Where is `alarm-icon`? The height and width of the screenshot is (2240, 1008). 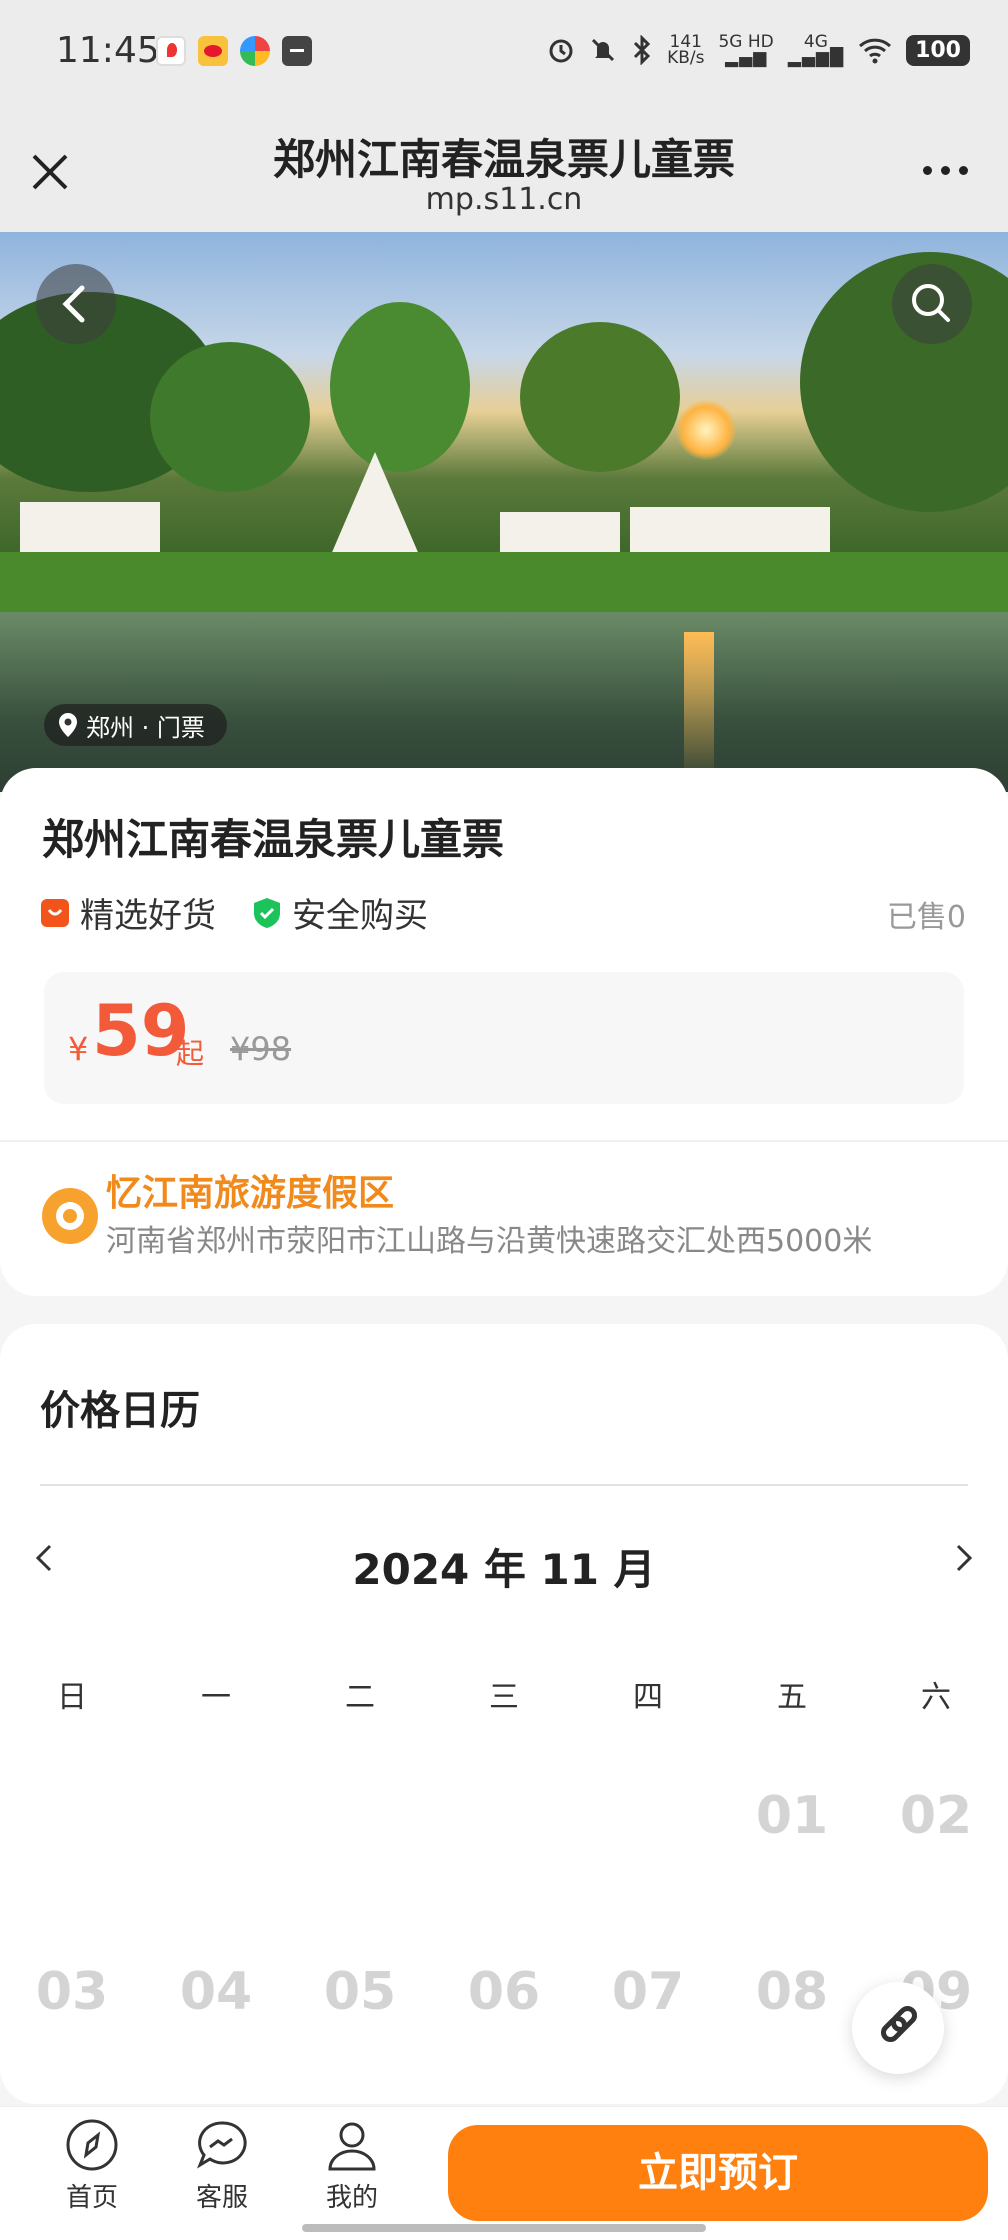 alarm-icon is located at coordinates (561, 51).